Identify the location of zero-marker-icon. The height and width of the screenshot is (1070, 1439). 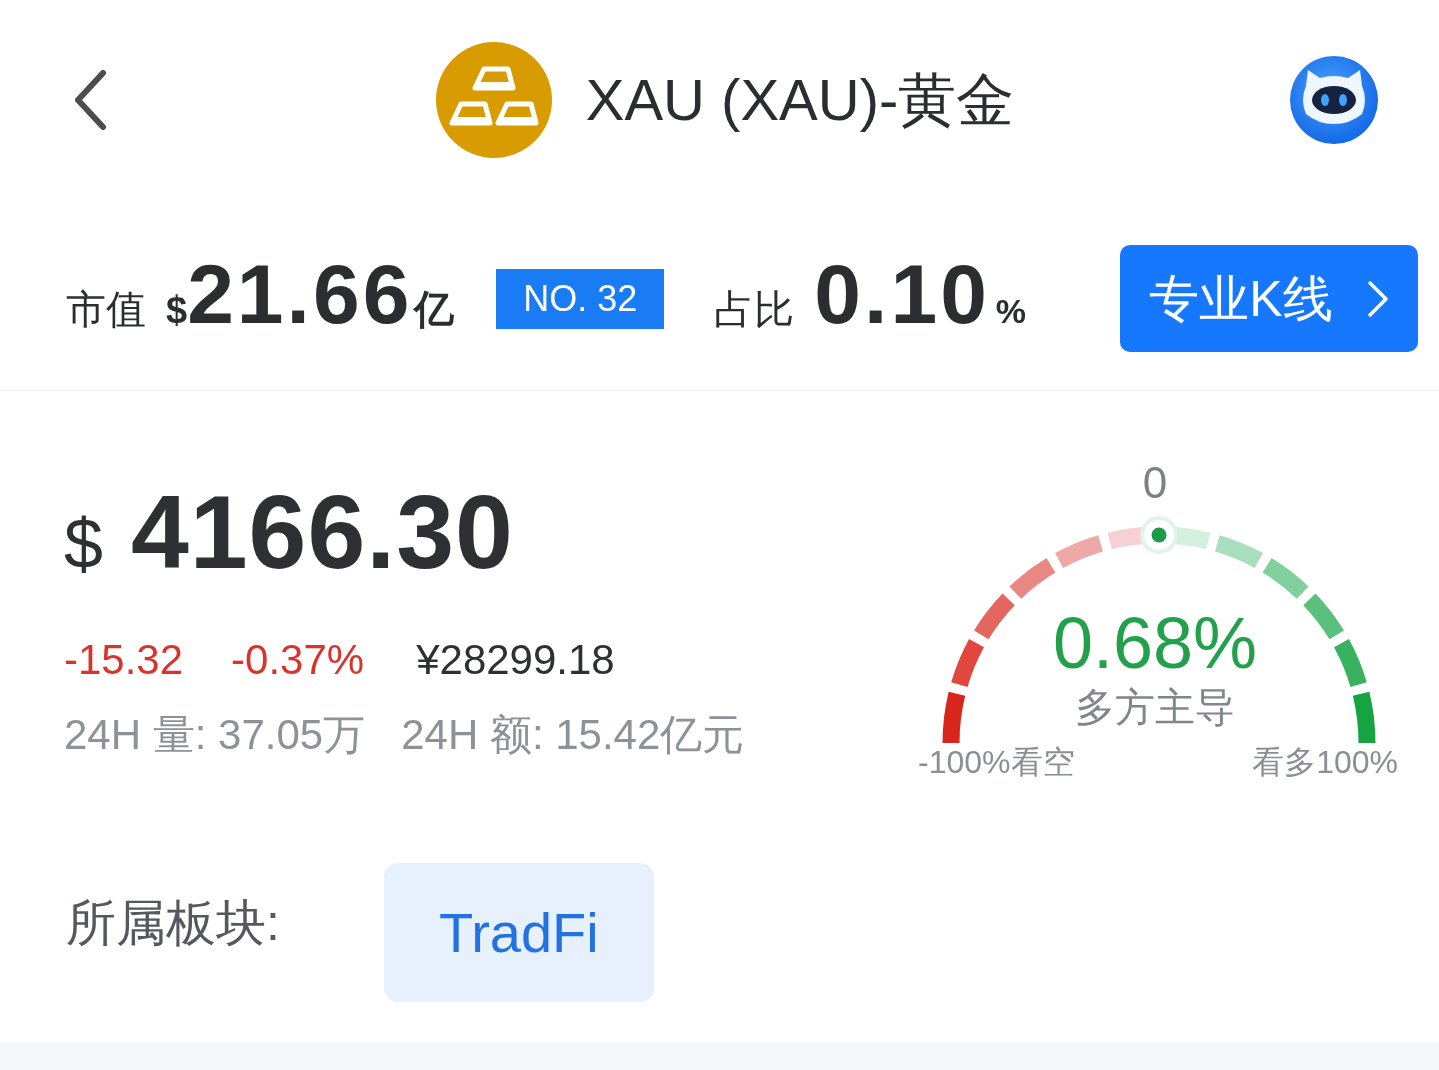
(1159, 535).